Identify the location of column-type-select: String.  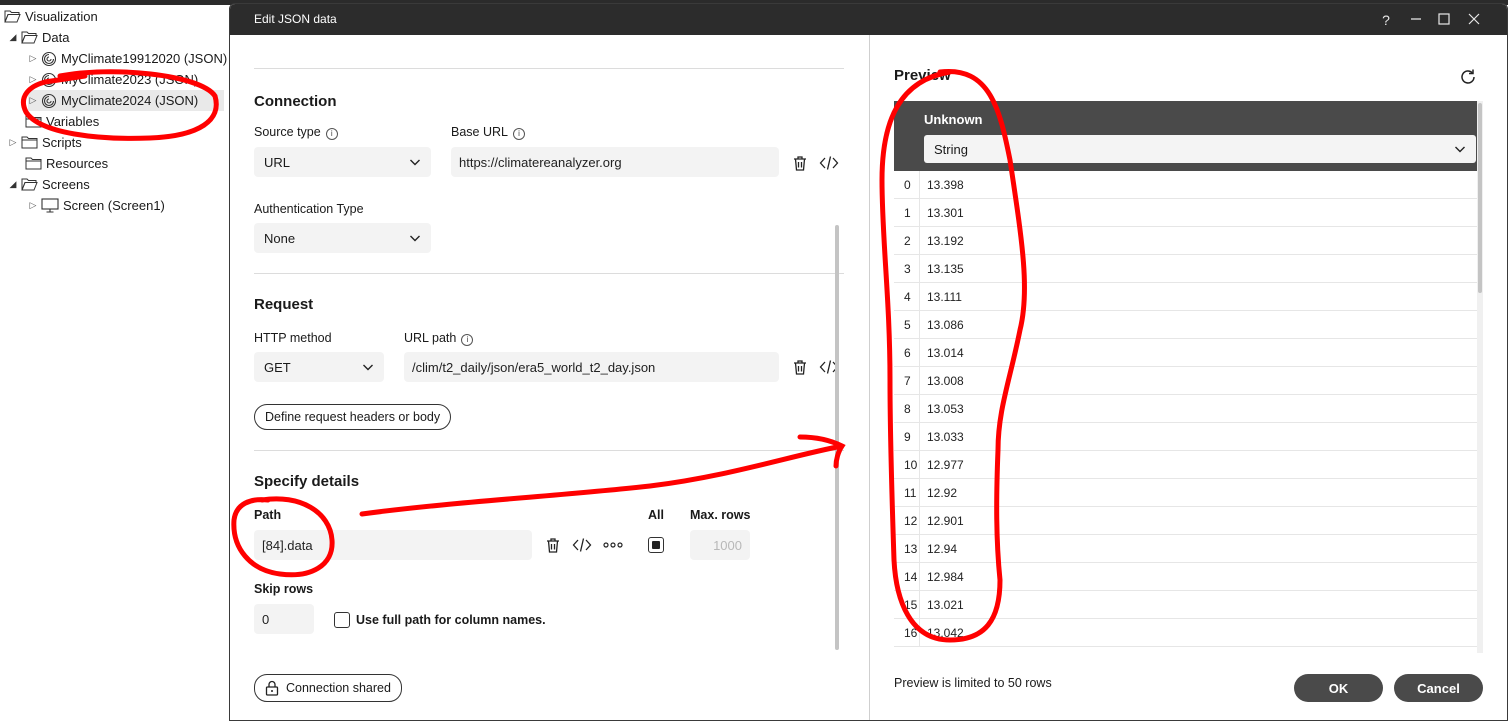
(1200, 149).